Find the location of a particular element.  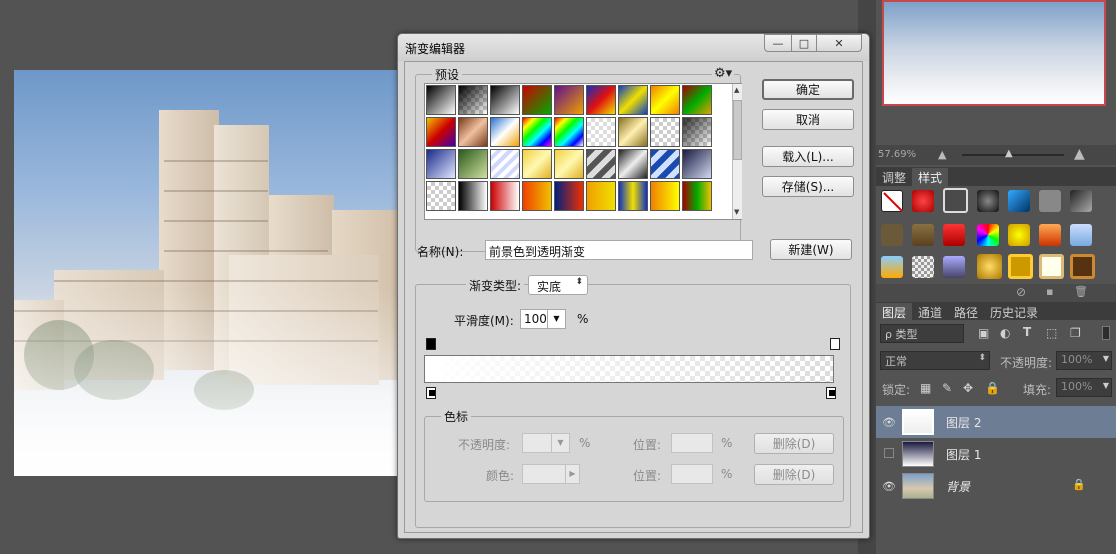

color-stop-right is located at coordinates (831, 393).